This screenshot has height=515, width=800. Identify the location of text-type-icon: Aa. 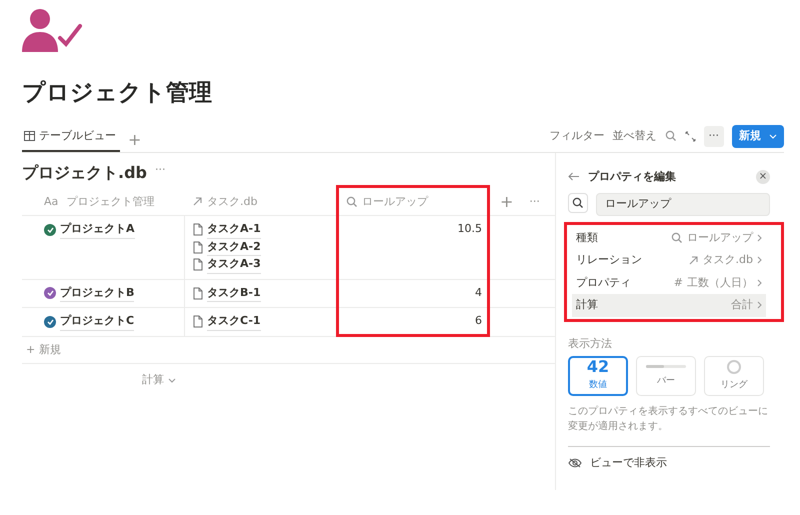
(51, 202).